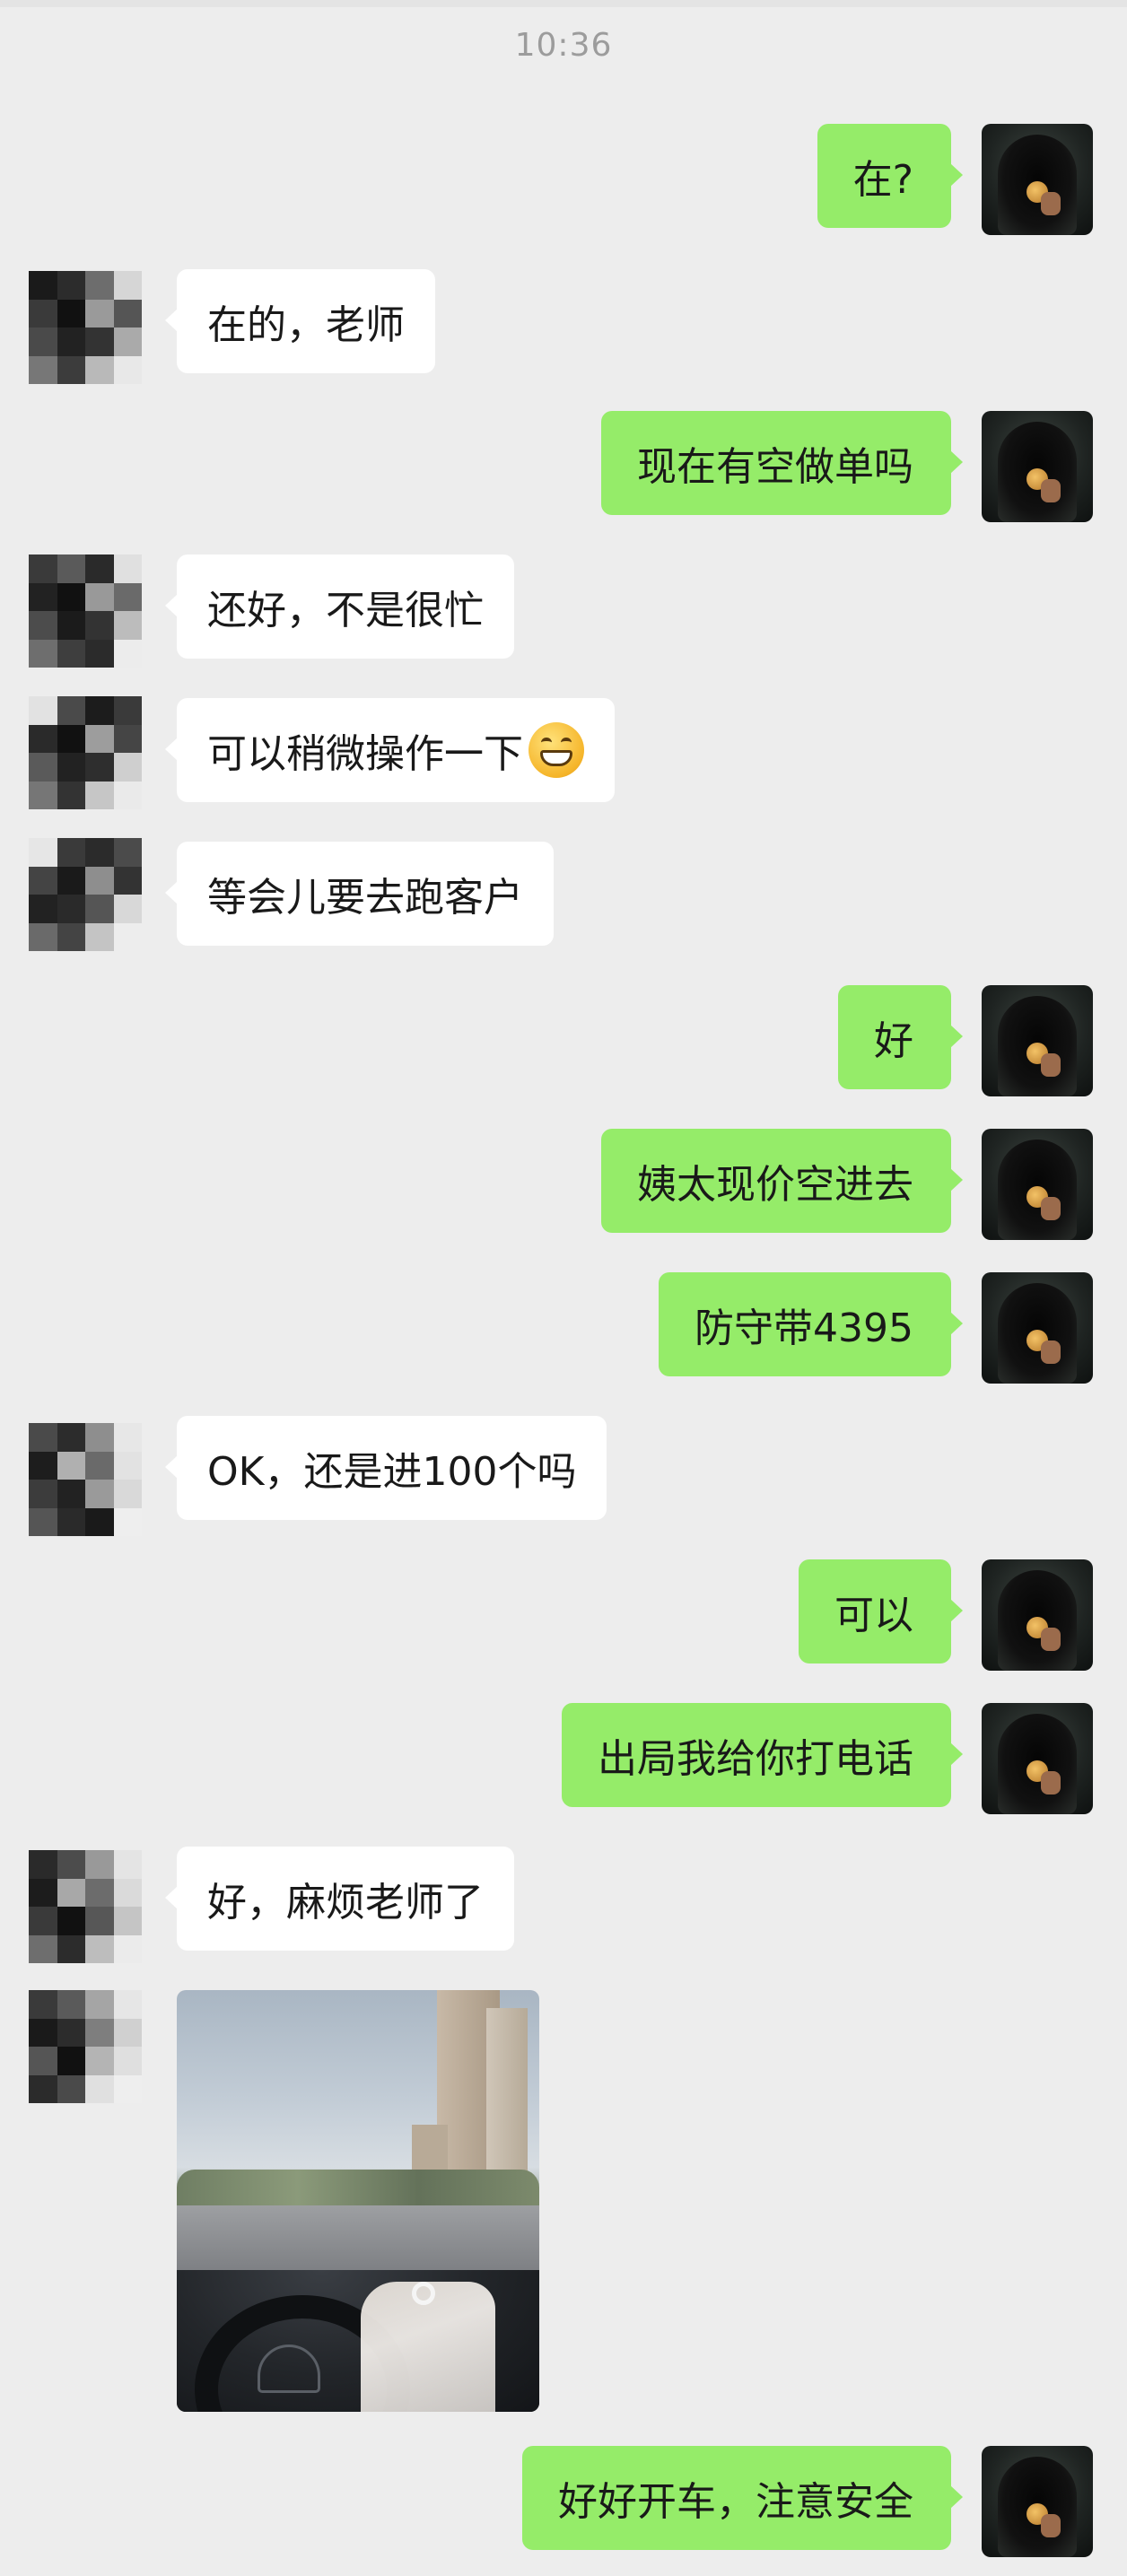 The image size is (1127, 2576). I want to click on incoming-message: 在的，老师, so click(300, 321).